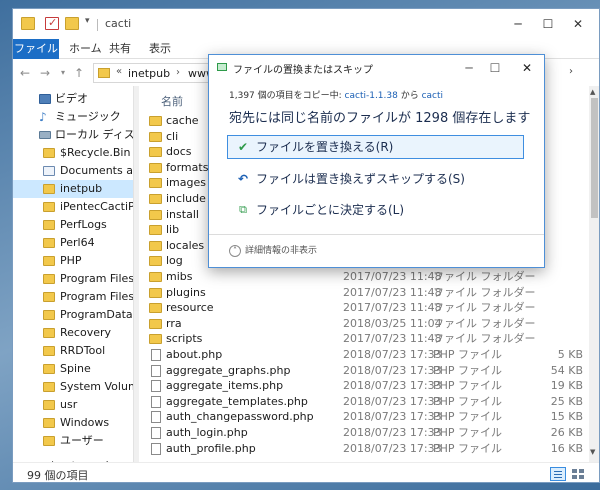  I want to click on window-title: cacti, so click(118, 23).